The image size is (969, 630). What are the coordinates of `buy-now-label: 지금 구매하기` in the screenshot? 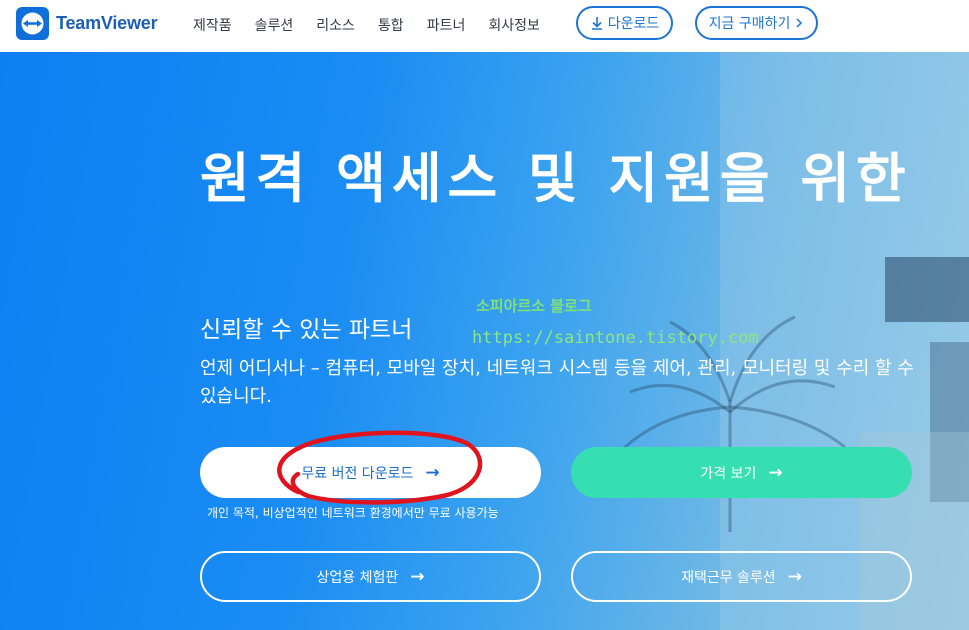 It's located at (749, 24).